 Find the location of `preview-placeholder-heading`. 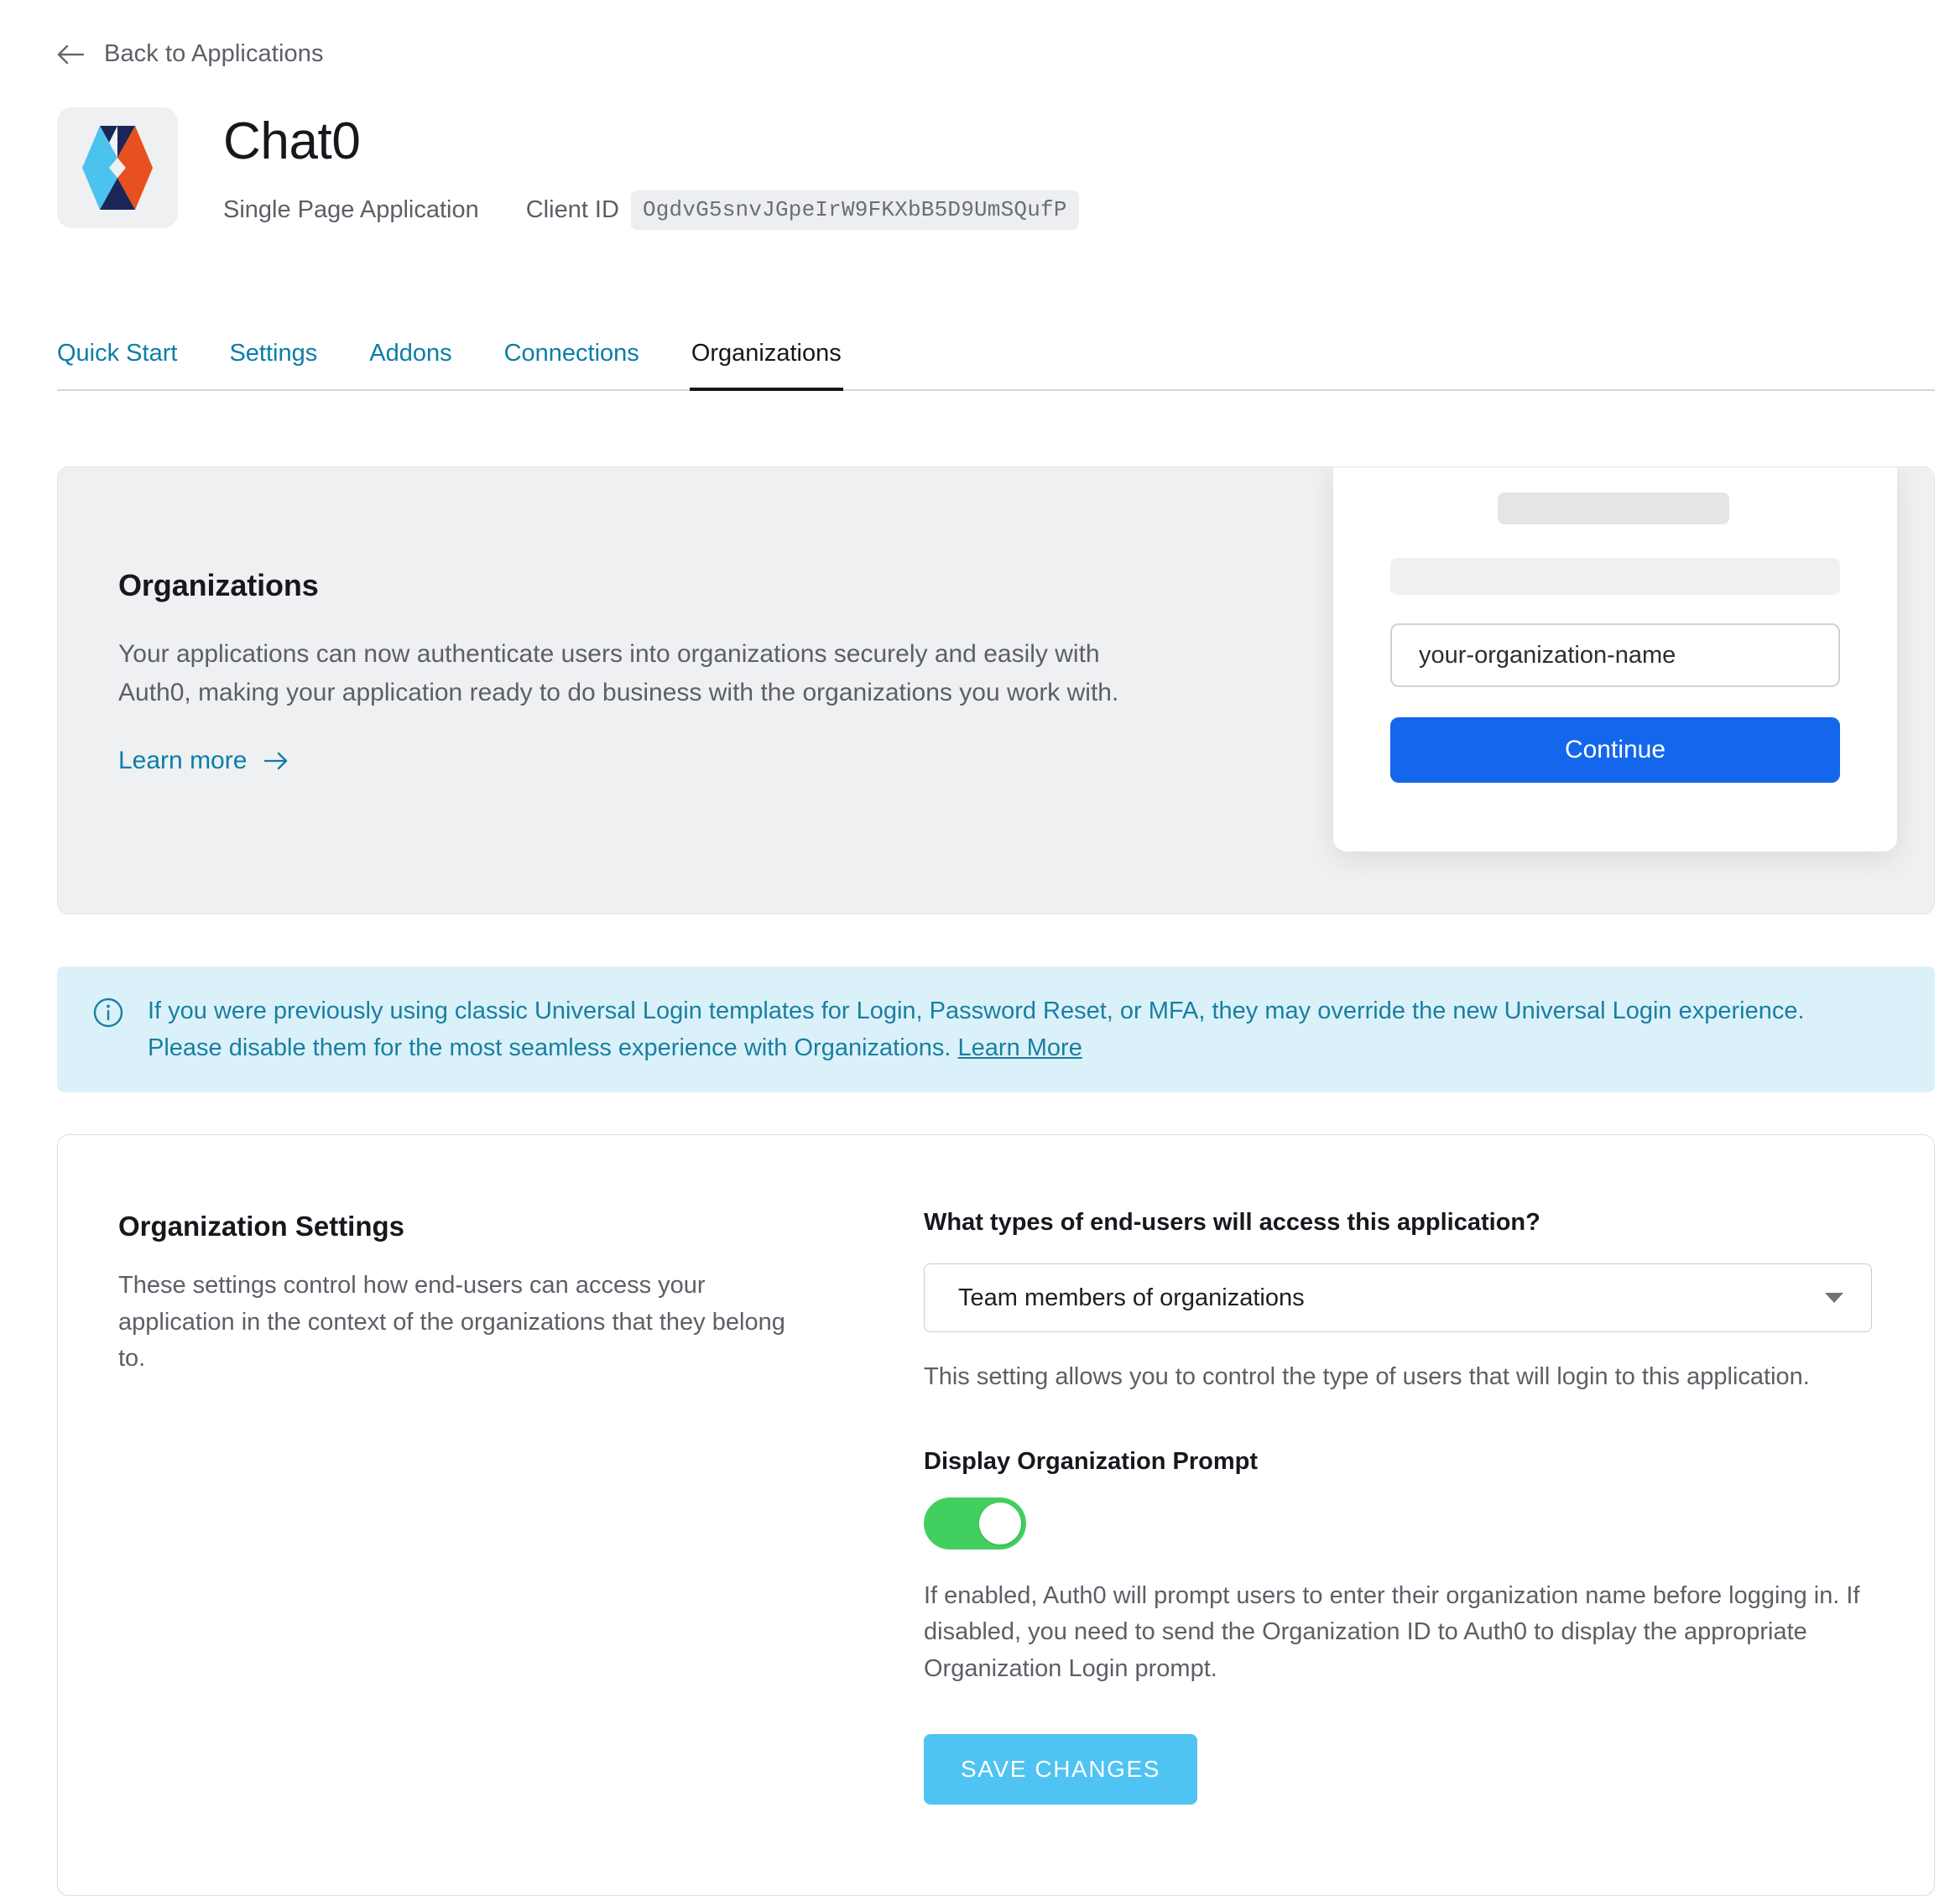

preview-placeholder-heading is located at coordinates (1615, 576).